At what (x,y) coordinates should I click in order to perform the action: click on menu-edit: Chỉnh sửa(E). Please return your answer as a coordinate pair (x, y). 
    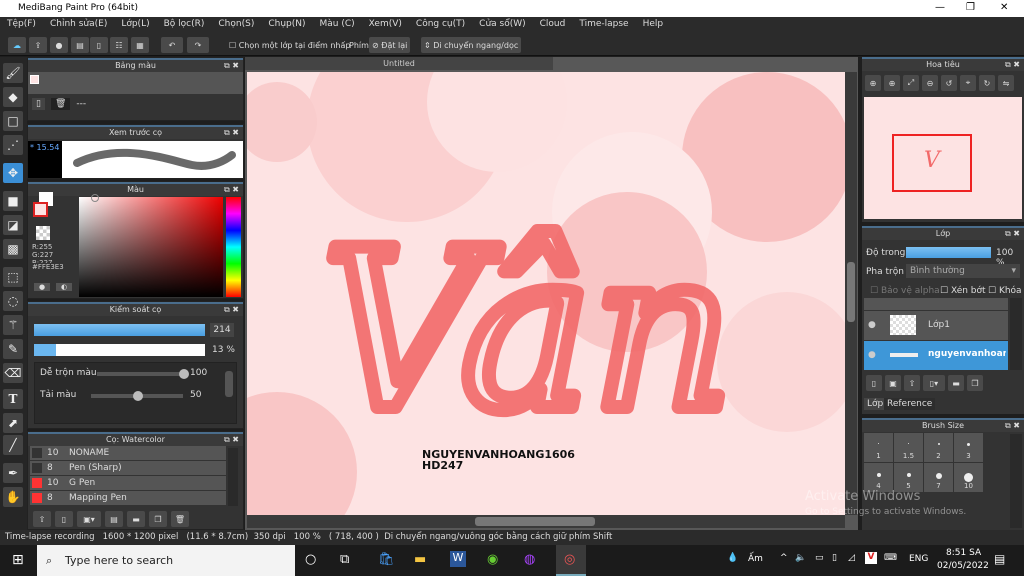
    Looking at the image, I should click on (78, 25).